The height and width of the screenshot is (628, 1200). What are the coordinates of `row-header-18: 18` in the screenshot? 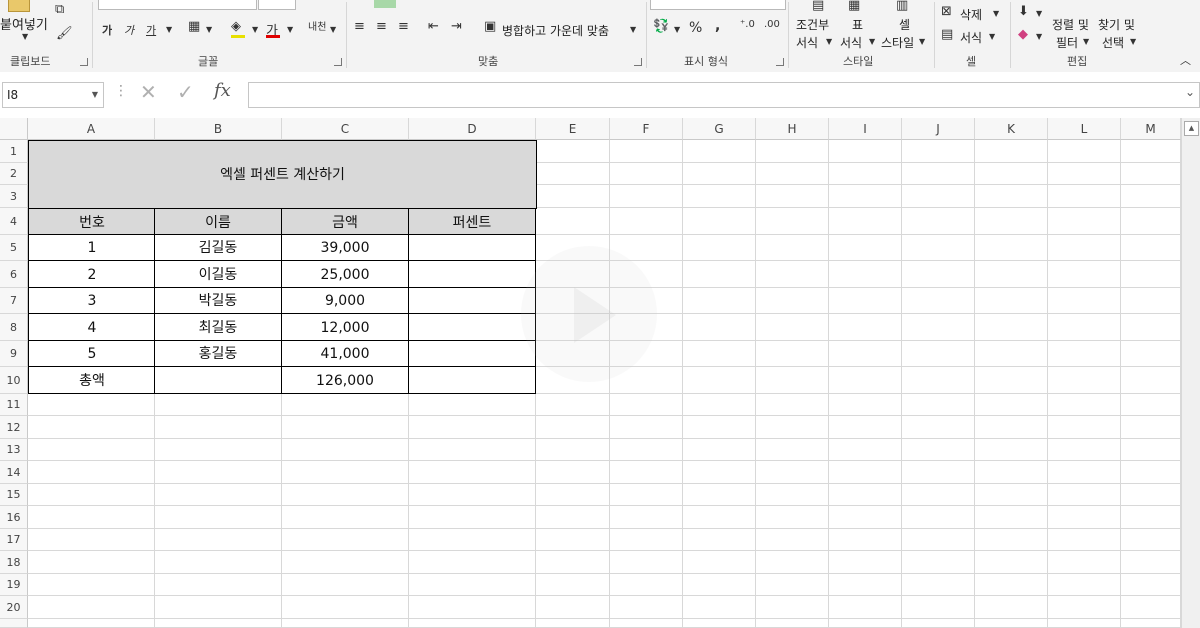 It's located at (14, 562).